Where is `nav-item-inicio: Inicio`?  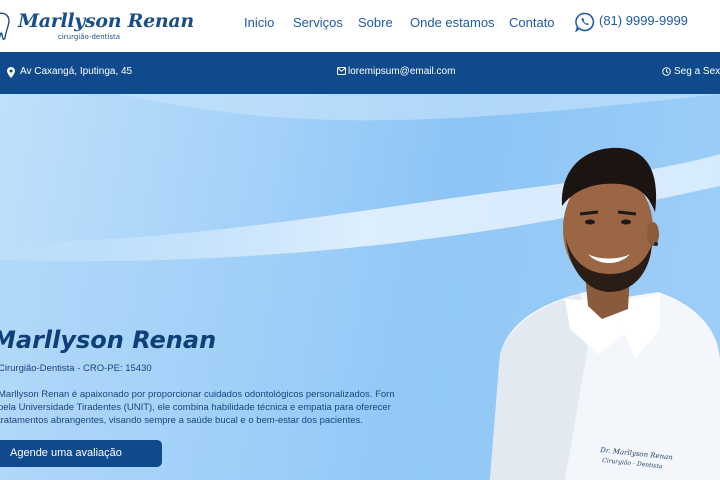
nav-item-inicio: Inicio is located at coordinates (259, 22).